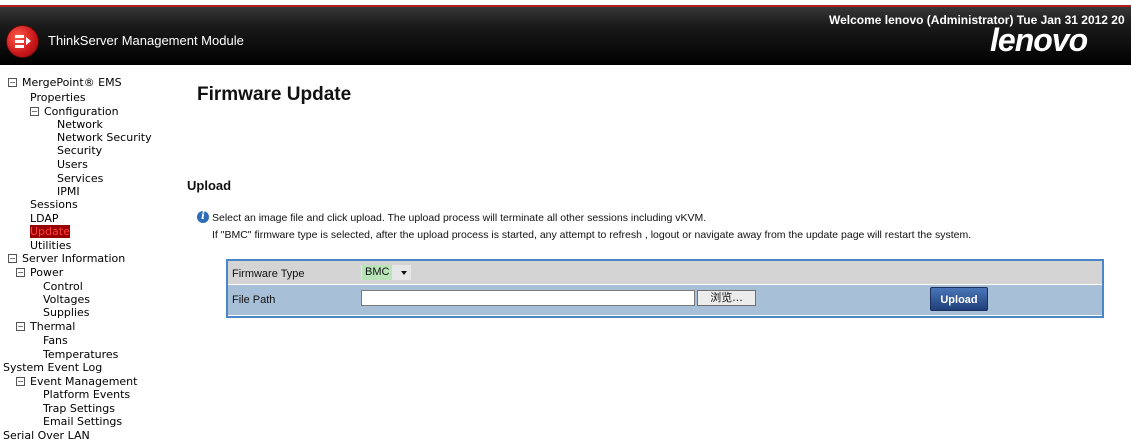 This screenshot has width=1131, height=447. I want to click on file-path-label: File Path, so click(254, 300).